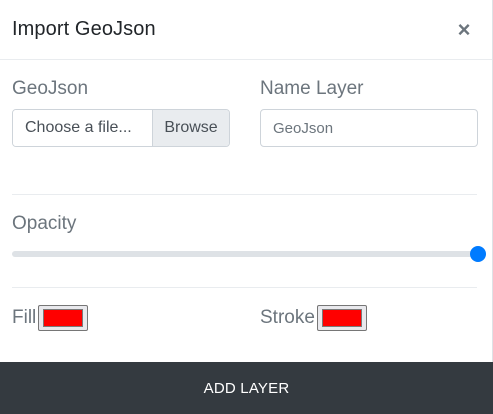 This screenshot has width=493, height=414. I want to click on dialog-header: Import GeoJson ×, so click(246, 30).